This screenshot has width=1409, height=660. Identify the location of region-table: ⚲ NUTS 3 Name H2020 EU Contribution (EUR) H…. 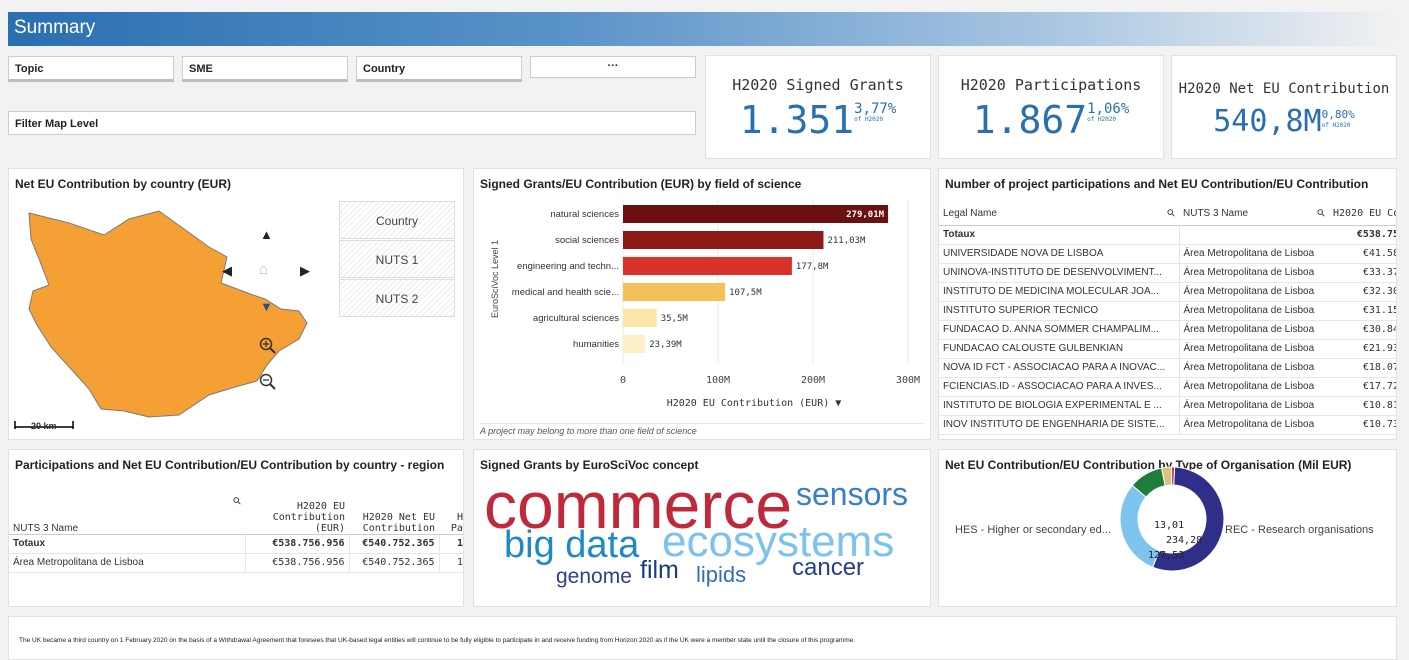
(236, 529).